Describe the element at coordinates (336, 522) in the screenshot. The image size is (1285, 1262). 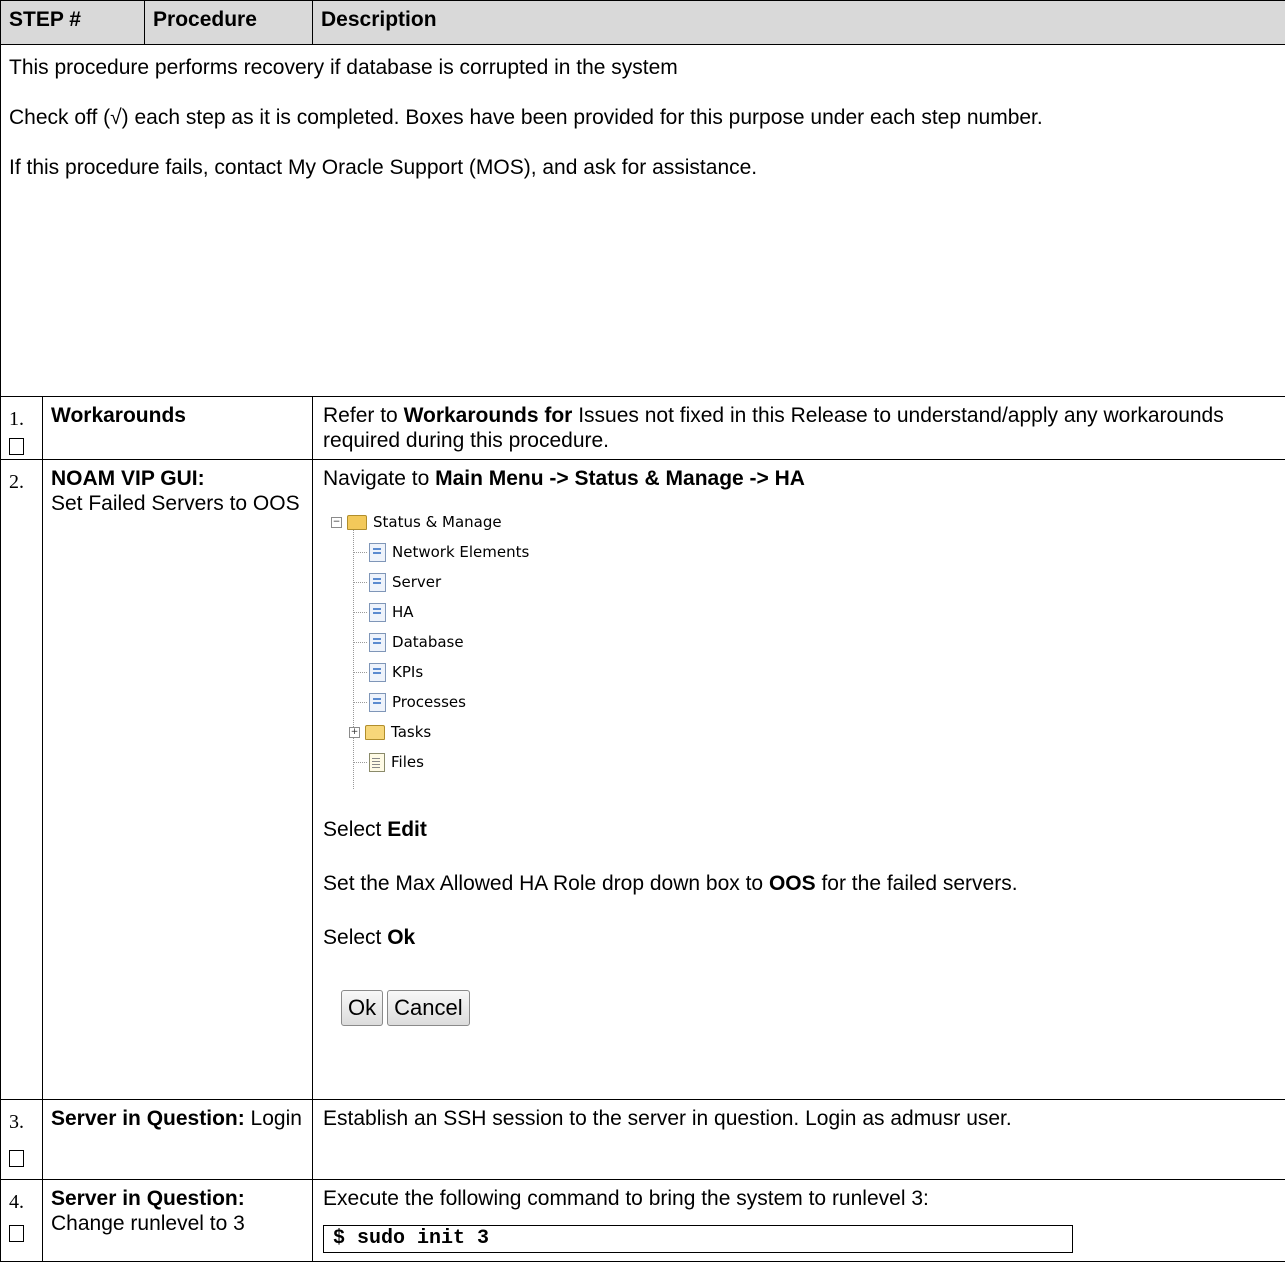
I see `collapse-icon: −` at that location.